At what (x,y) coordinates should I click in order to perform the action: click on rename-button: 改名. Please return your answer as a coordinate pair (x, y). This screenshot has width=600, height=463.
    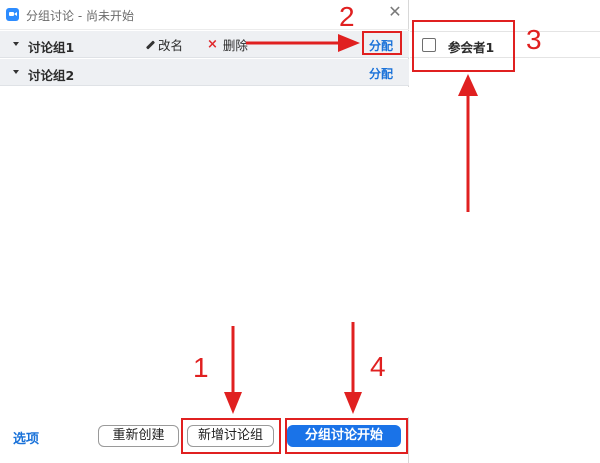
    Looking at the image, I should click on (164, 44).